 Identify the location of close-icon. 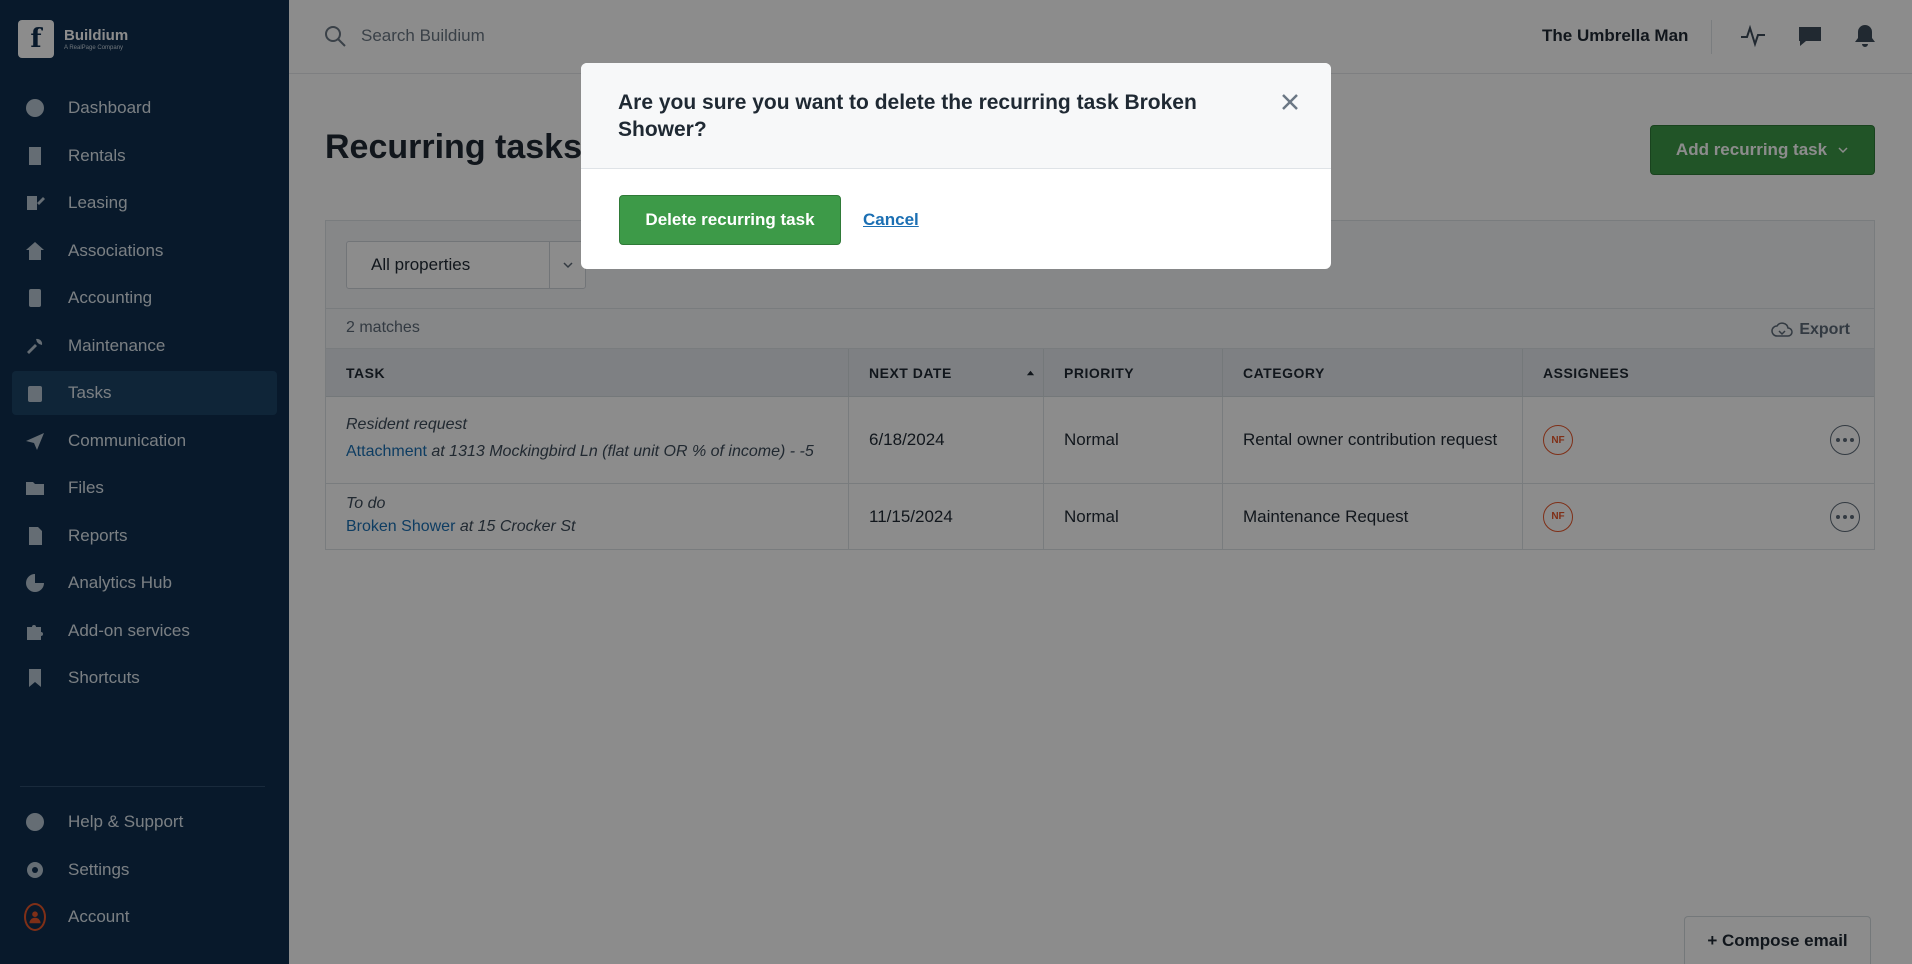
(1290, 102).